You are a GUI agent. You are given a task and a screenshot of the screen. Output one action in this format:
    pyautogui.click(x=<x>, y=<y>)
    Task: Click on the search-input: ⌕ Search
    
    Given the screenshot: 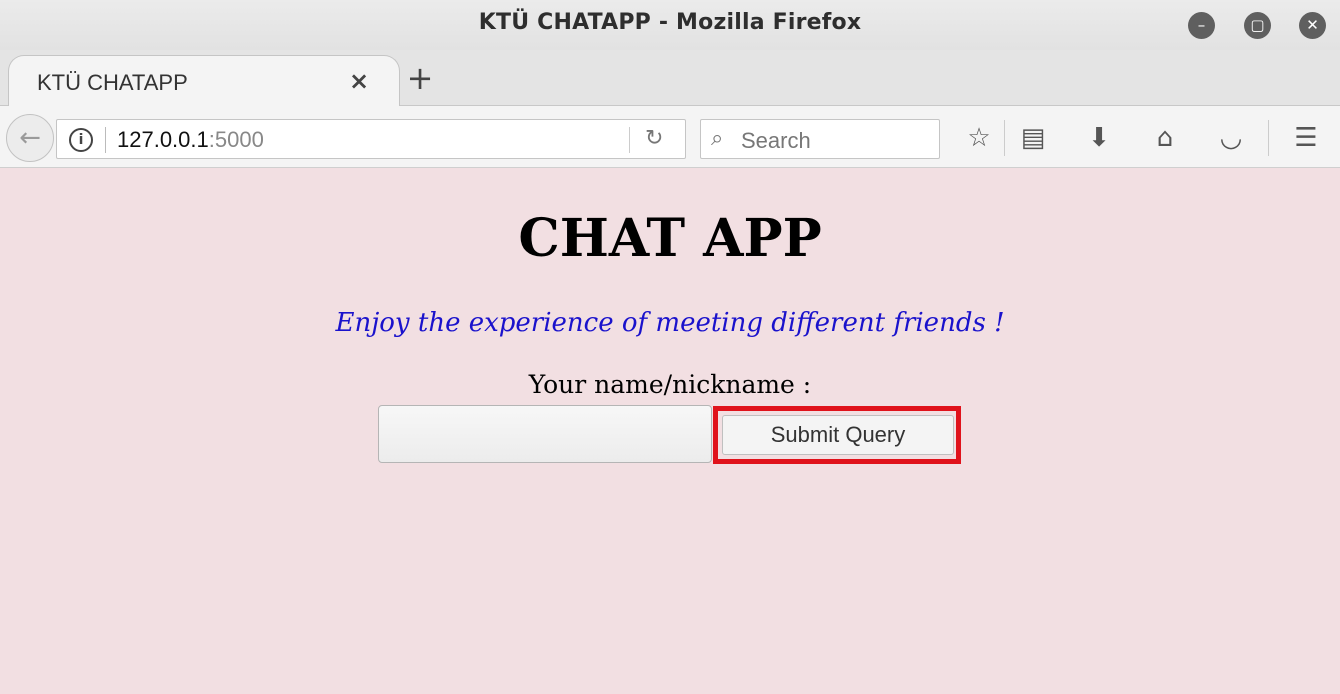 What is the action you would take?
    pyautogui.click(x=820, y=139)
    